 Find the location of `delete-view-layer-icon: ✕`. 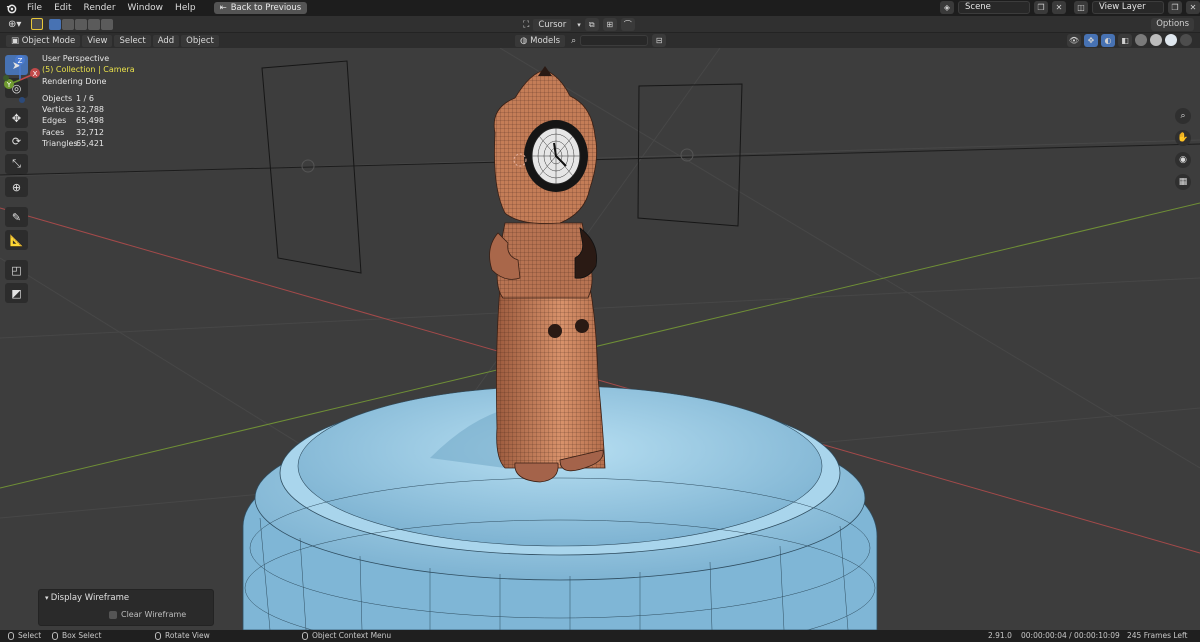

delete-view-layer-icon: ✕ is located at coordinates (1193, 7).